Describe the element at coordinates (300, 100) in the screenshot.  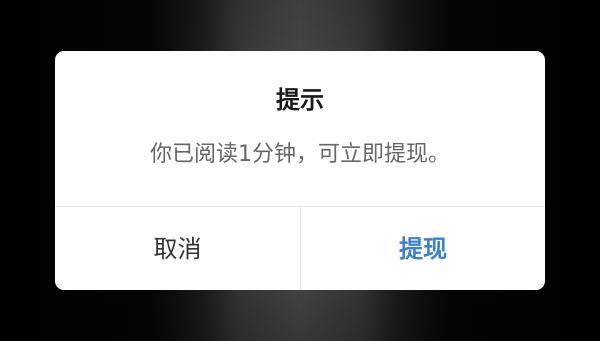
I see `dialog-title: 提示` at that location.